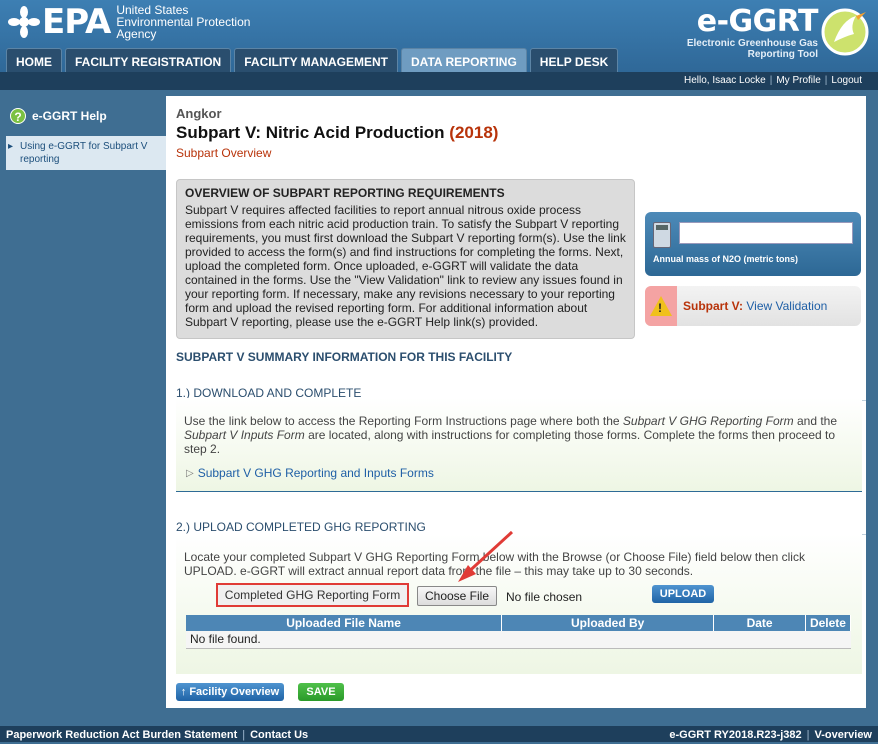 This screenshot has width=878, height=744. I want to click on sidebar-help-header: ? e-GGRT Help, so click(83, 116).